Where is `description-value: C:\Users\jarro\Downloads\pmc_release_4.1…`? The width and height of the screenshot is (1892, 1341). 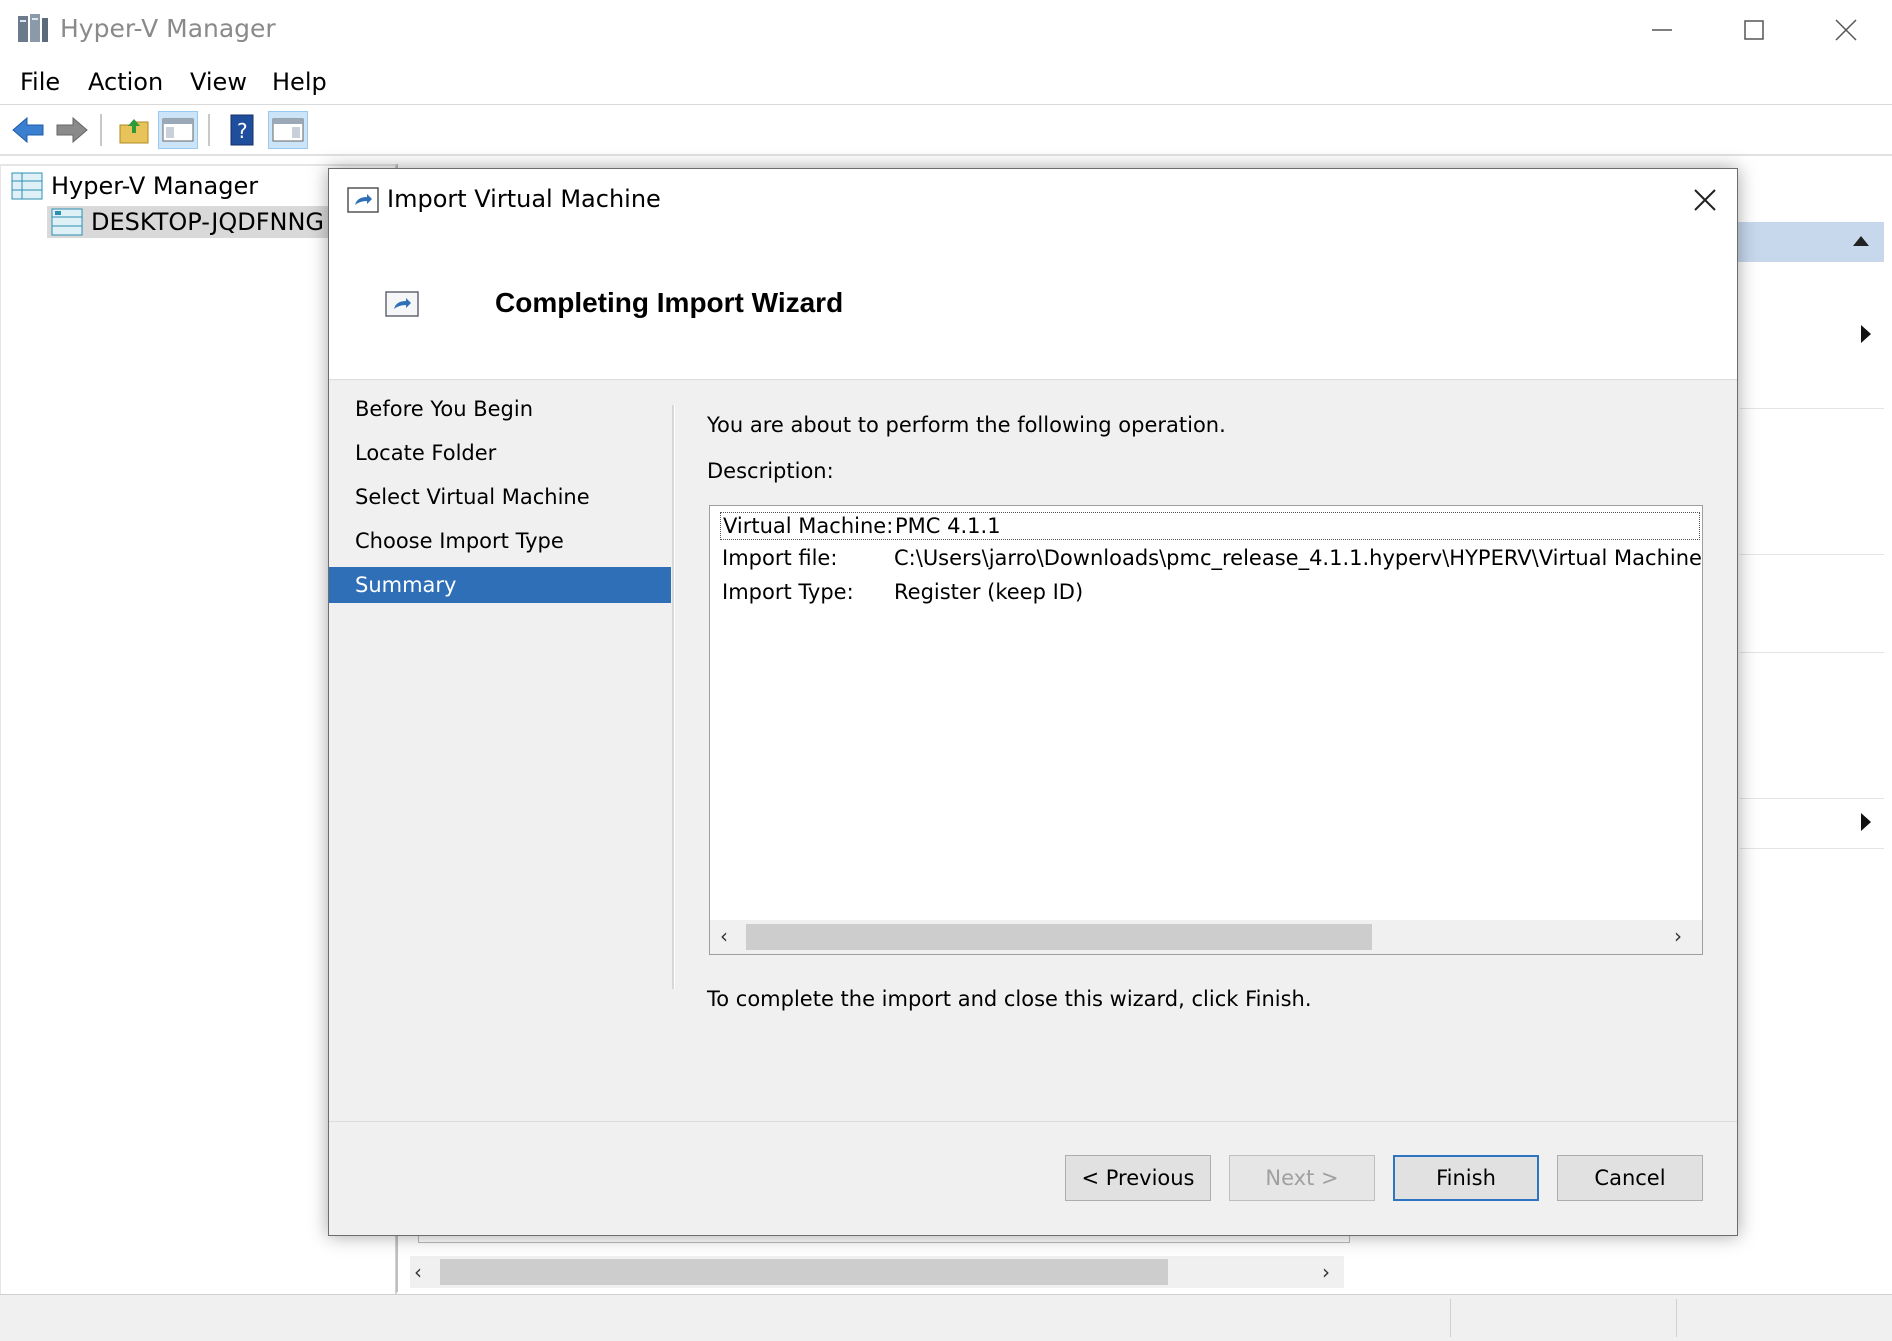 description-value: C:\Users\jarro\Downloads\pmc_release_4.1… is located at coordinates (1298, 558).